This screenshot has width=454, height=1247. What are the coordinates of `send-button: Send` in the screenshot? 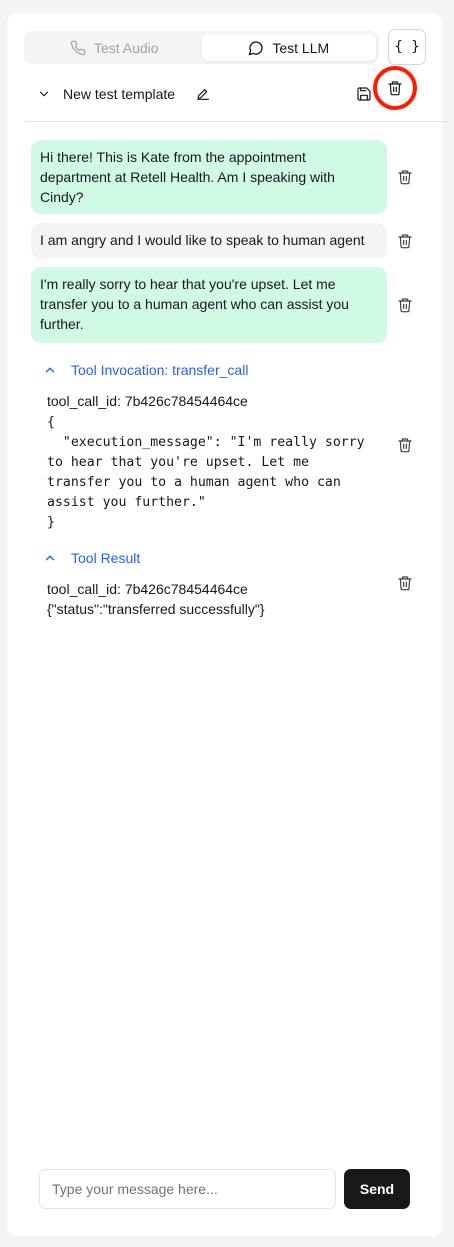 It's located at (377, 1189).